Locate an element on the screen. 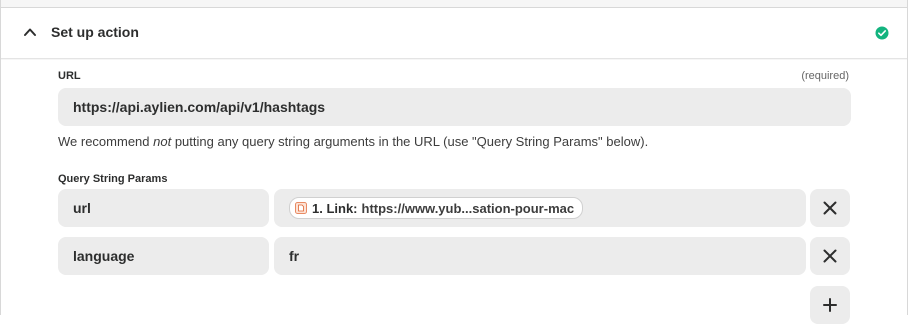  query-params-label: Query String Params is located at coordinates (113, 179).